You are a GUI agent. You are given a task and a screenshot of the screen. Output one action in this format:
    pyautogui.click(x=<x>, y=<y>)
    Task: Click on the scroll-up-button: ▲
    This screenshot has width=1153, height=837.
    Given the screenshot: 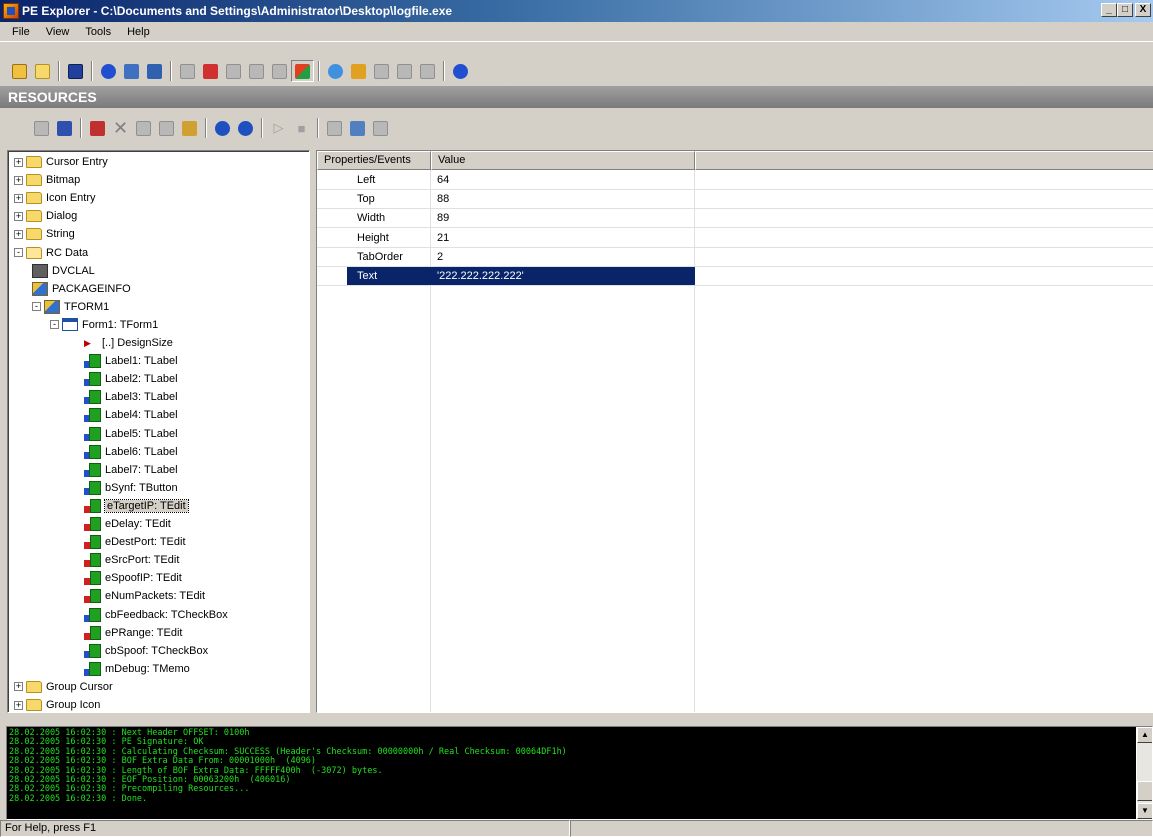 What is the action you would take?
    pyautogui.click(x=1144, y=735)
    